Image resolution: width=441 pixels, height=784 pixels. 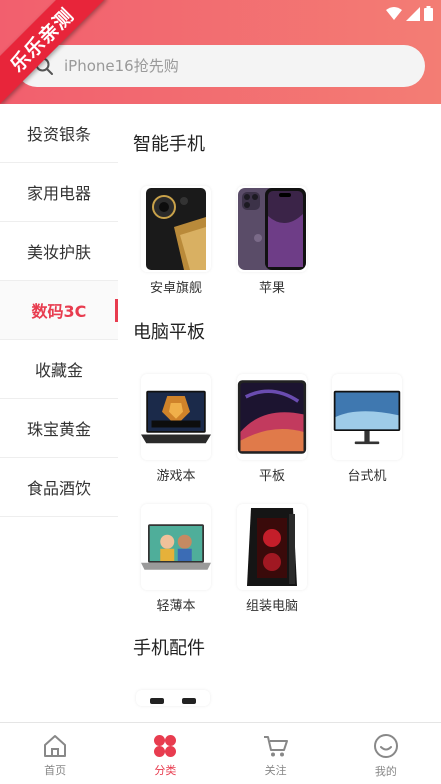 What do you see at coordinates (59, 487) in the screenshot?
I see `sidebar-item-food-drinks: 食品酒饮` at bounding box center [59, 487].